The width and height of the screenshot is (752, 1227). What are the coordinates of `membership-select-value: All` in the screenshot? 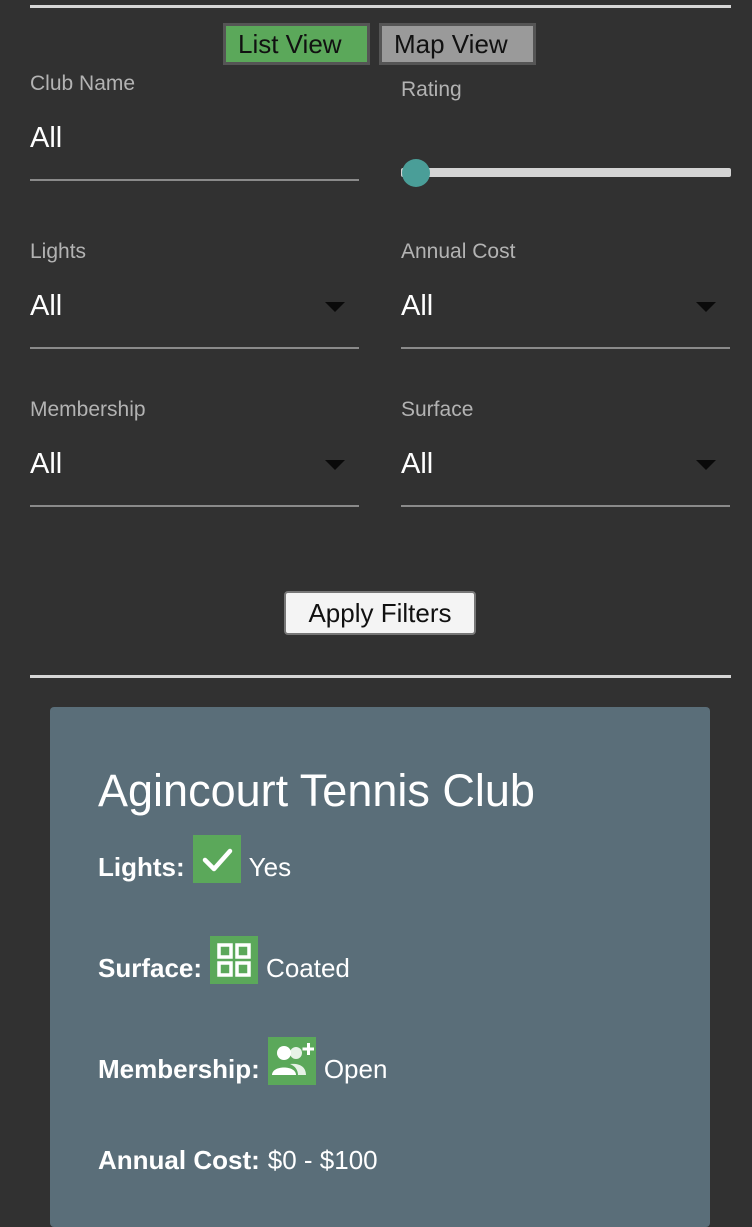 It's located at (46, 464).